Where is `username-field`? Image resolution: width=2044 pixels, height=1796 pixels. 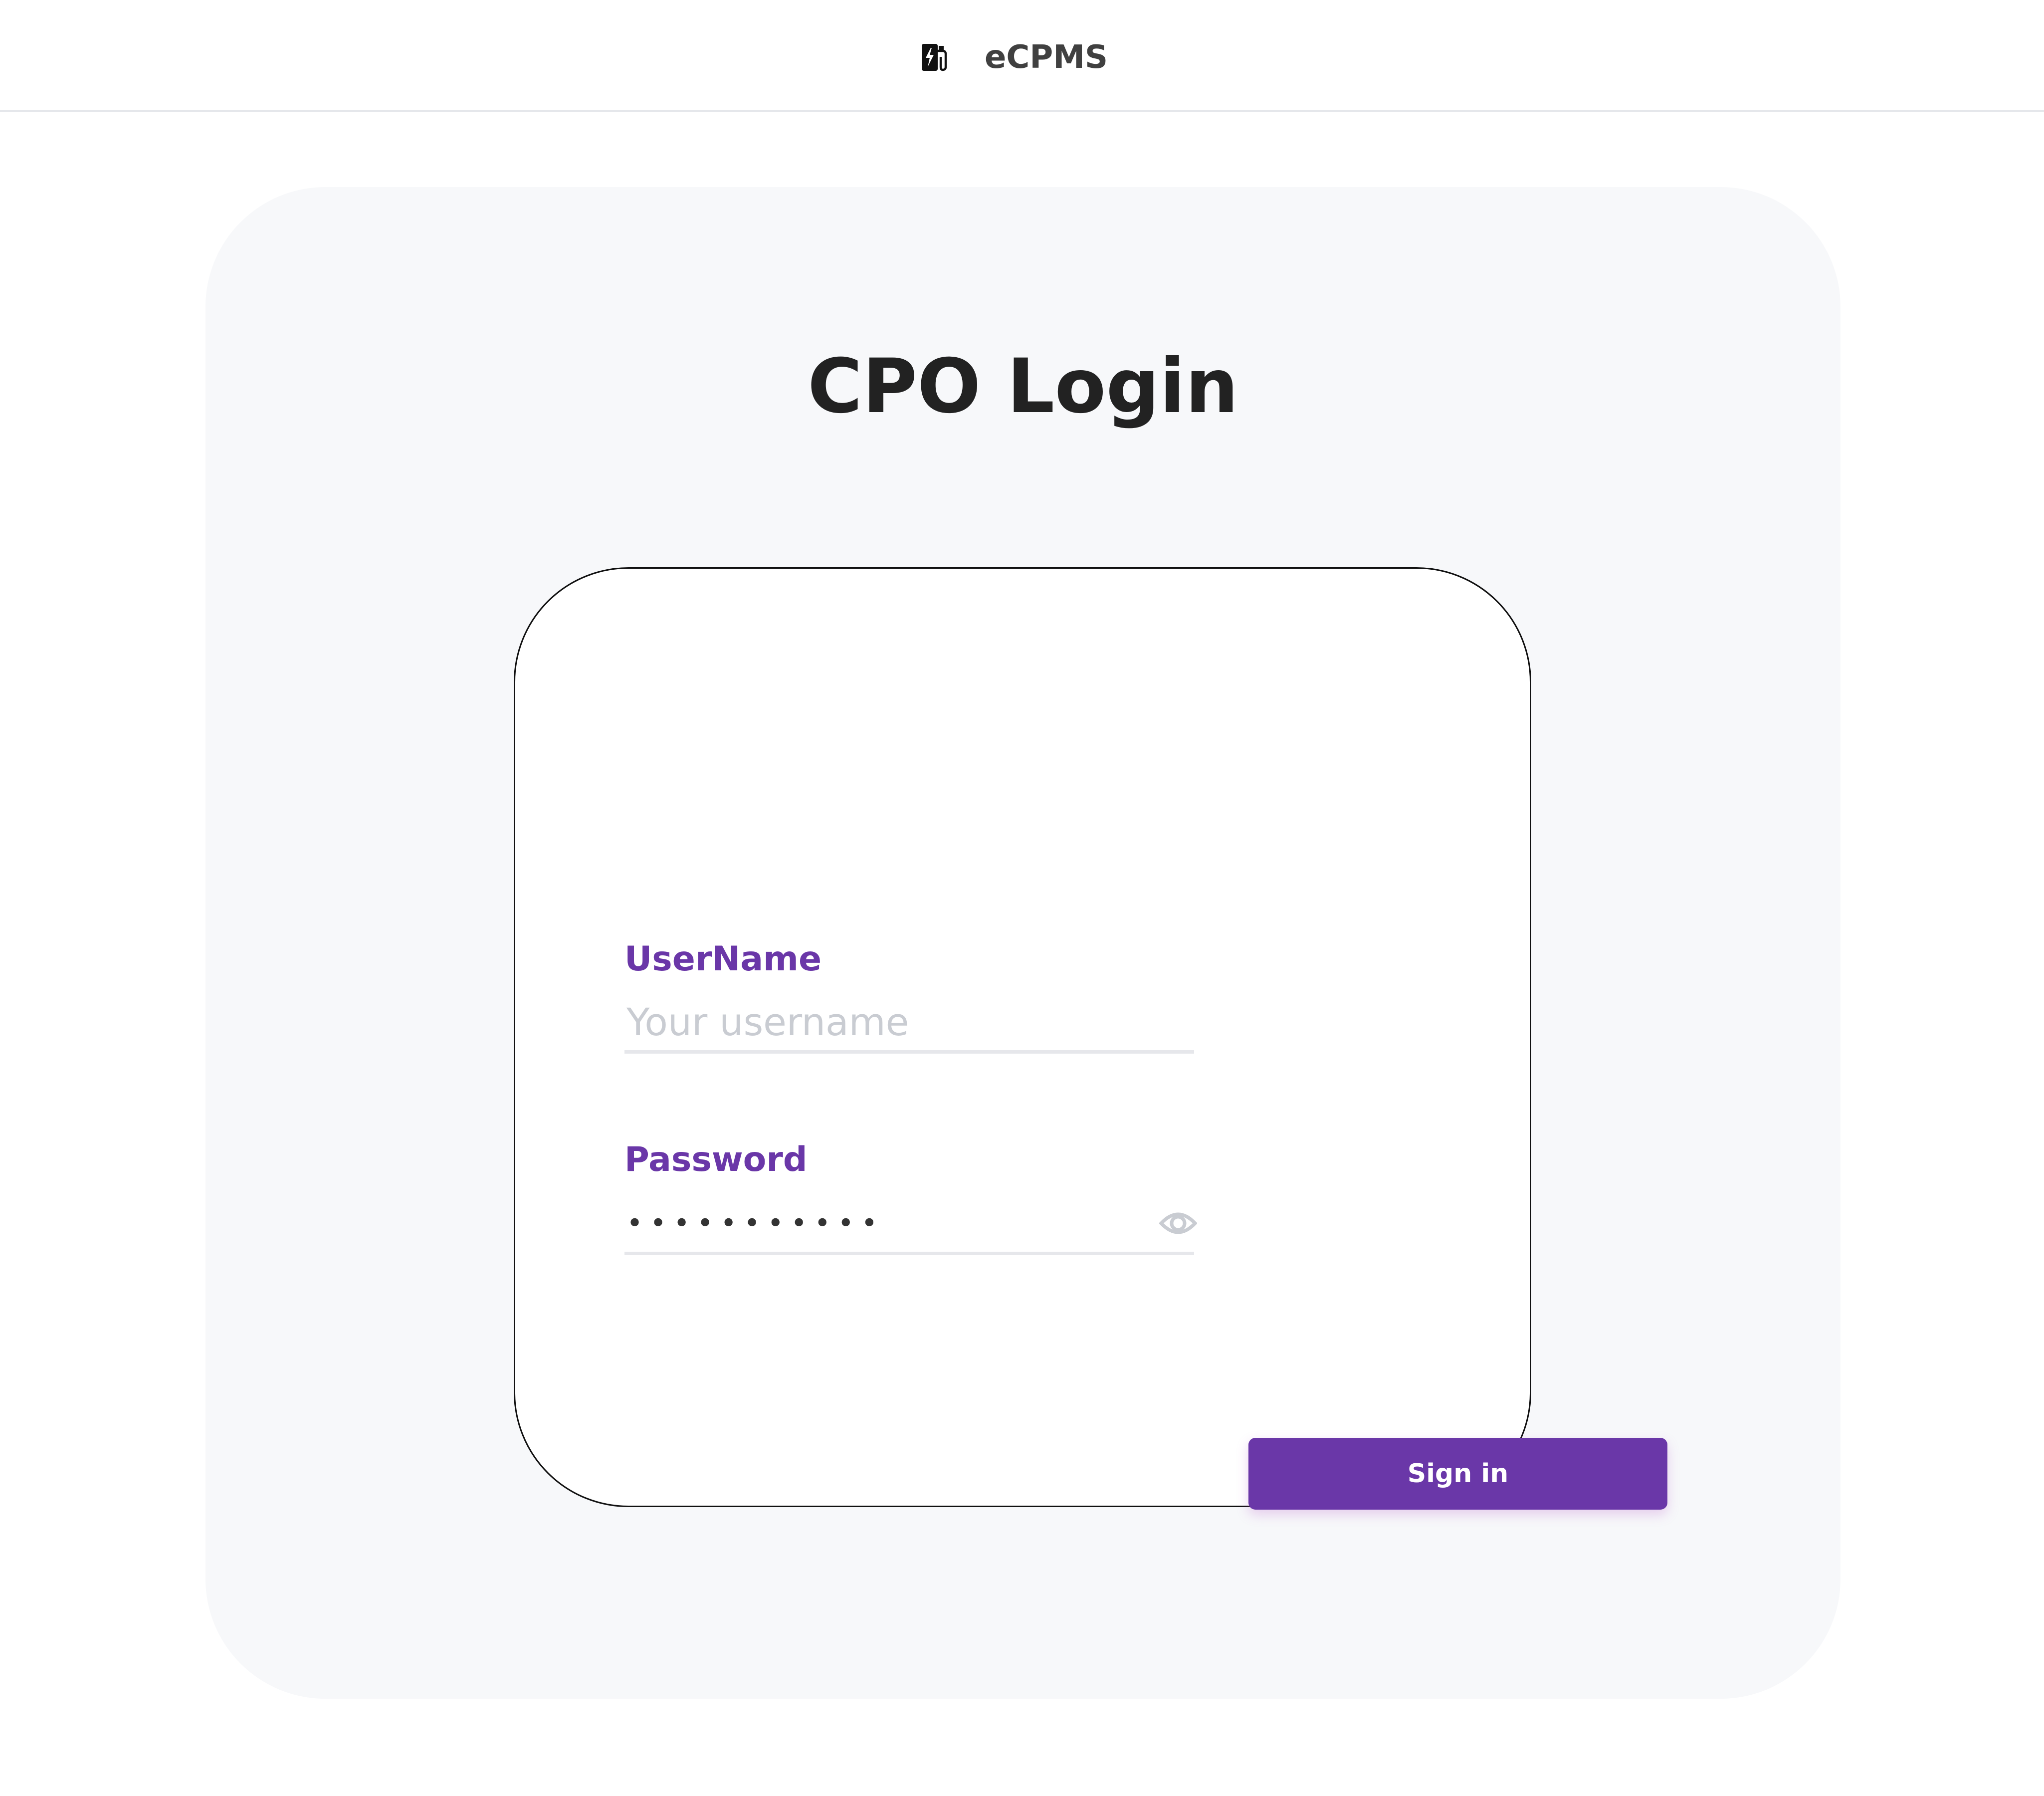 username-field is located at coordinates (909, 1024).